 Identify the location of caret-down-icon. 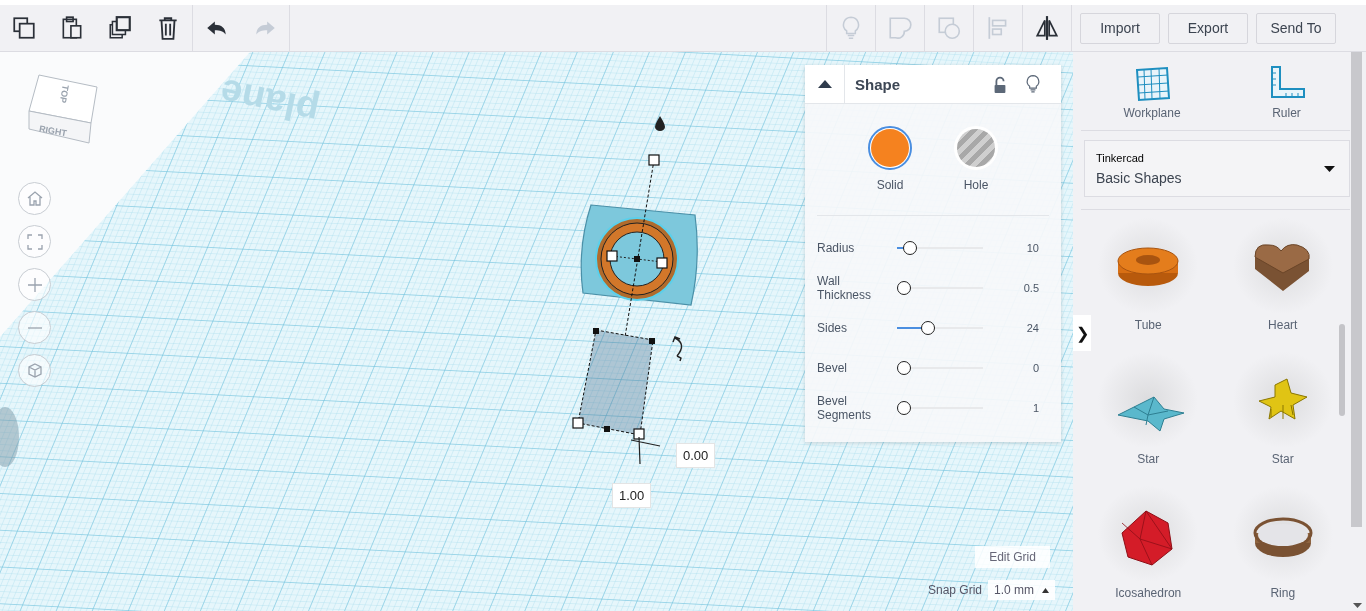
(1329, 168).